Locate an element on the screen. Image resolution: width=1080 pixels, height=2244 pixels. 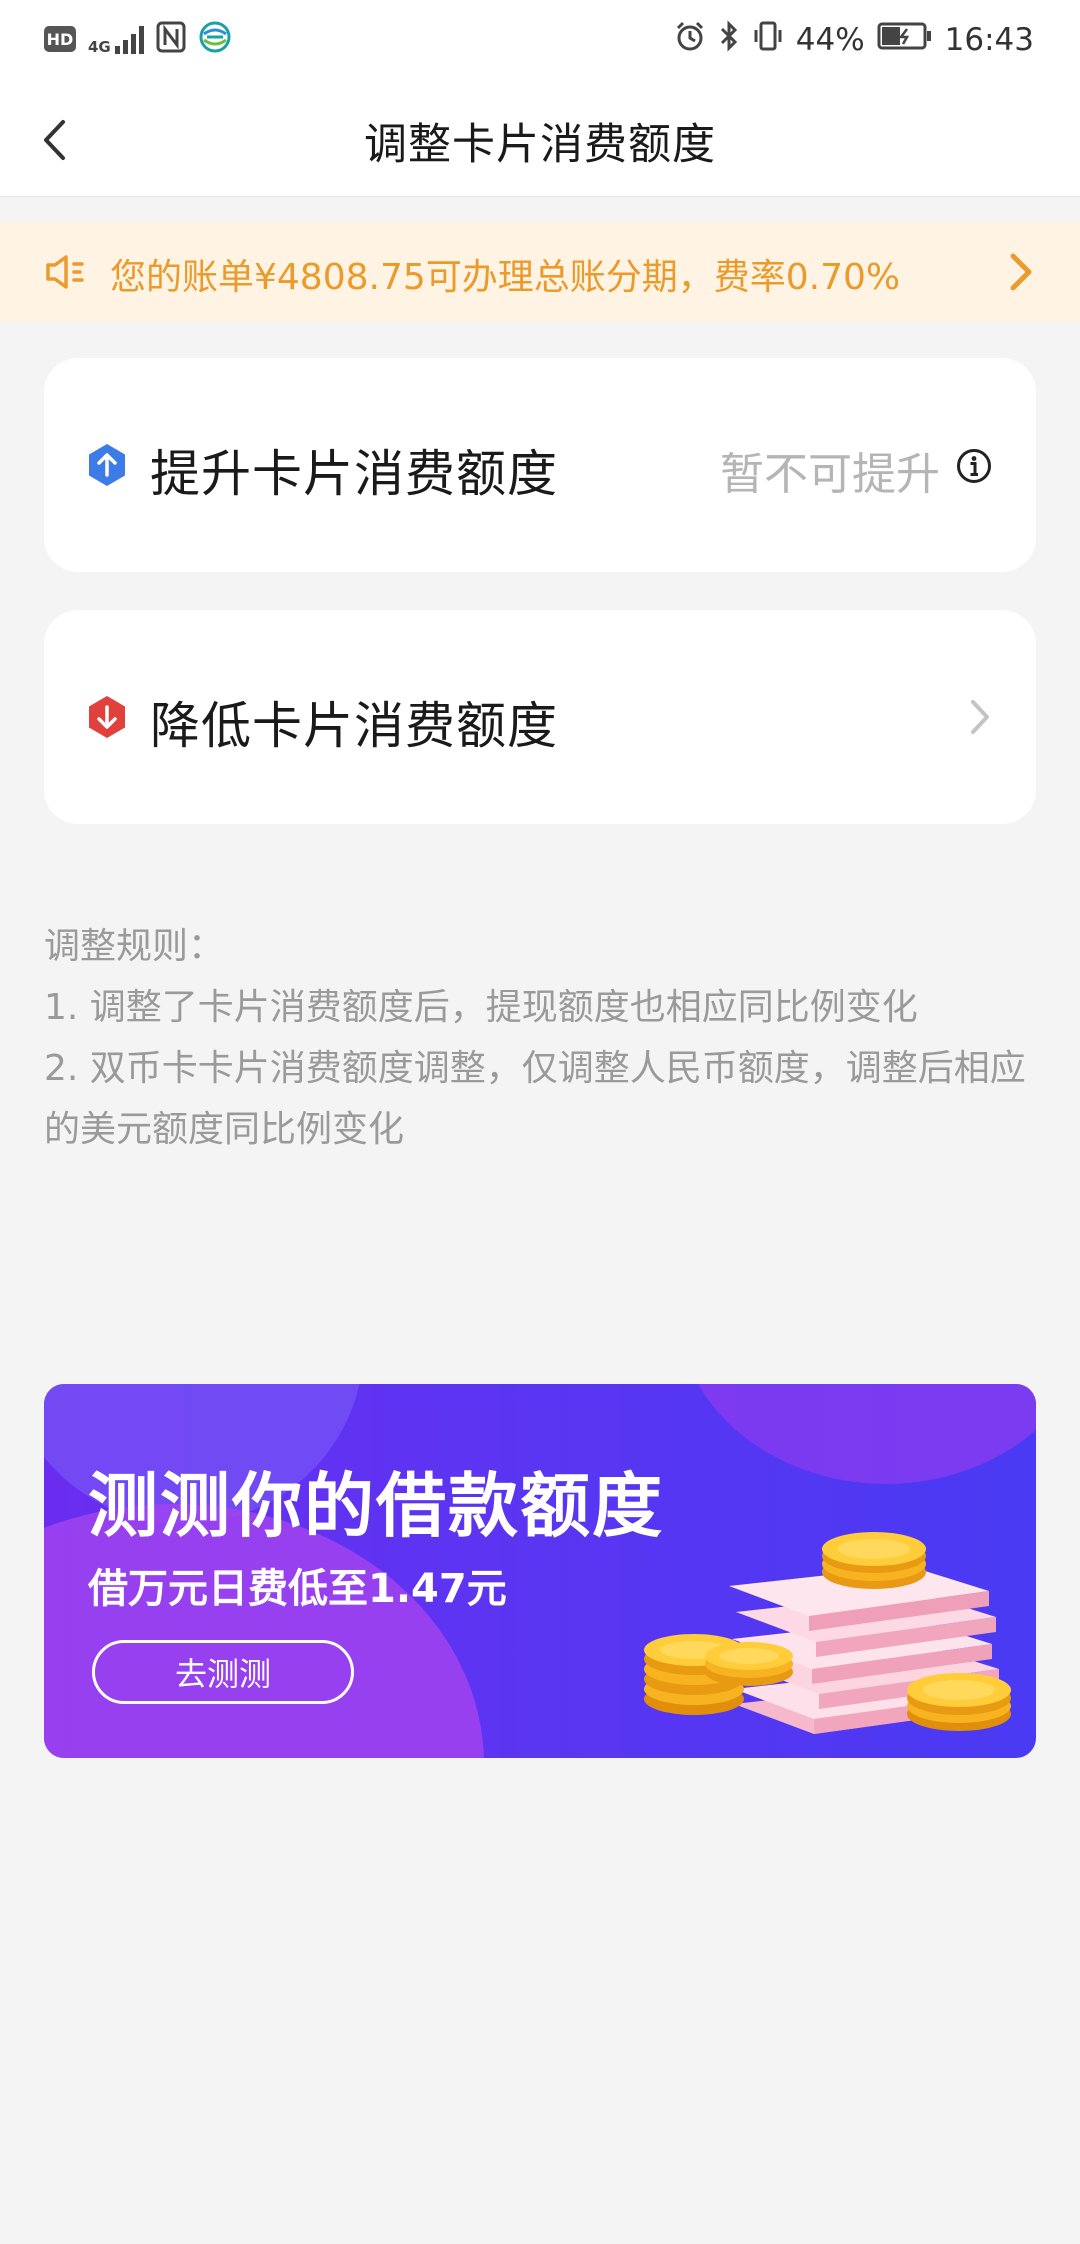
increase-limit-card: 提升卡片消费额度 暂不可提升 is located at coordinates (540, 465).